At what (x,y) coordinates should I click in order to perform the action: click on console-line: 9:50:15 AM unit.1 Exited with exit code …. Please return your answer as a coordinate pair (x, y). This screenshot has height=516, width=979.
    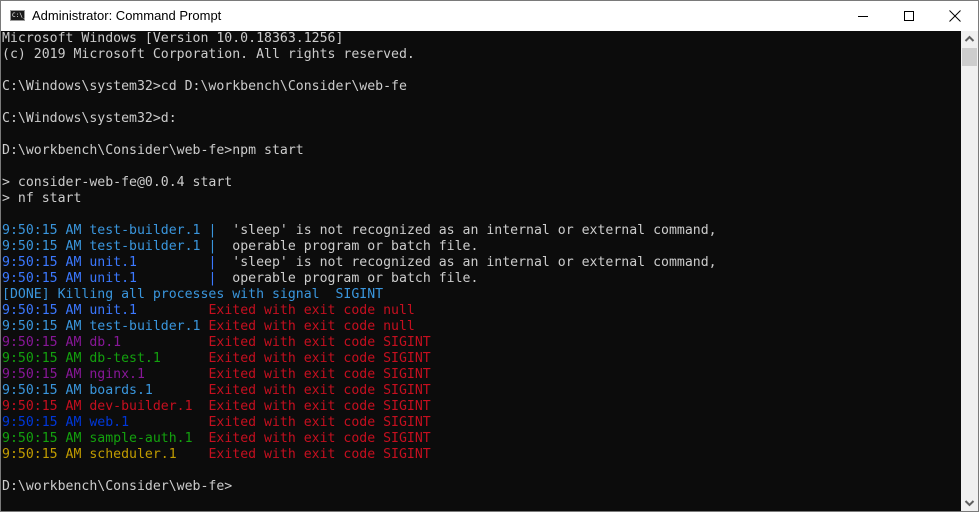
    Looking at the image, I should click on (208, 311).